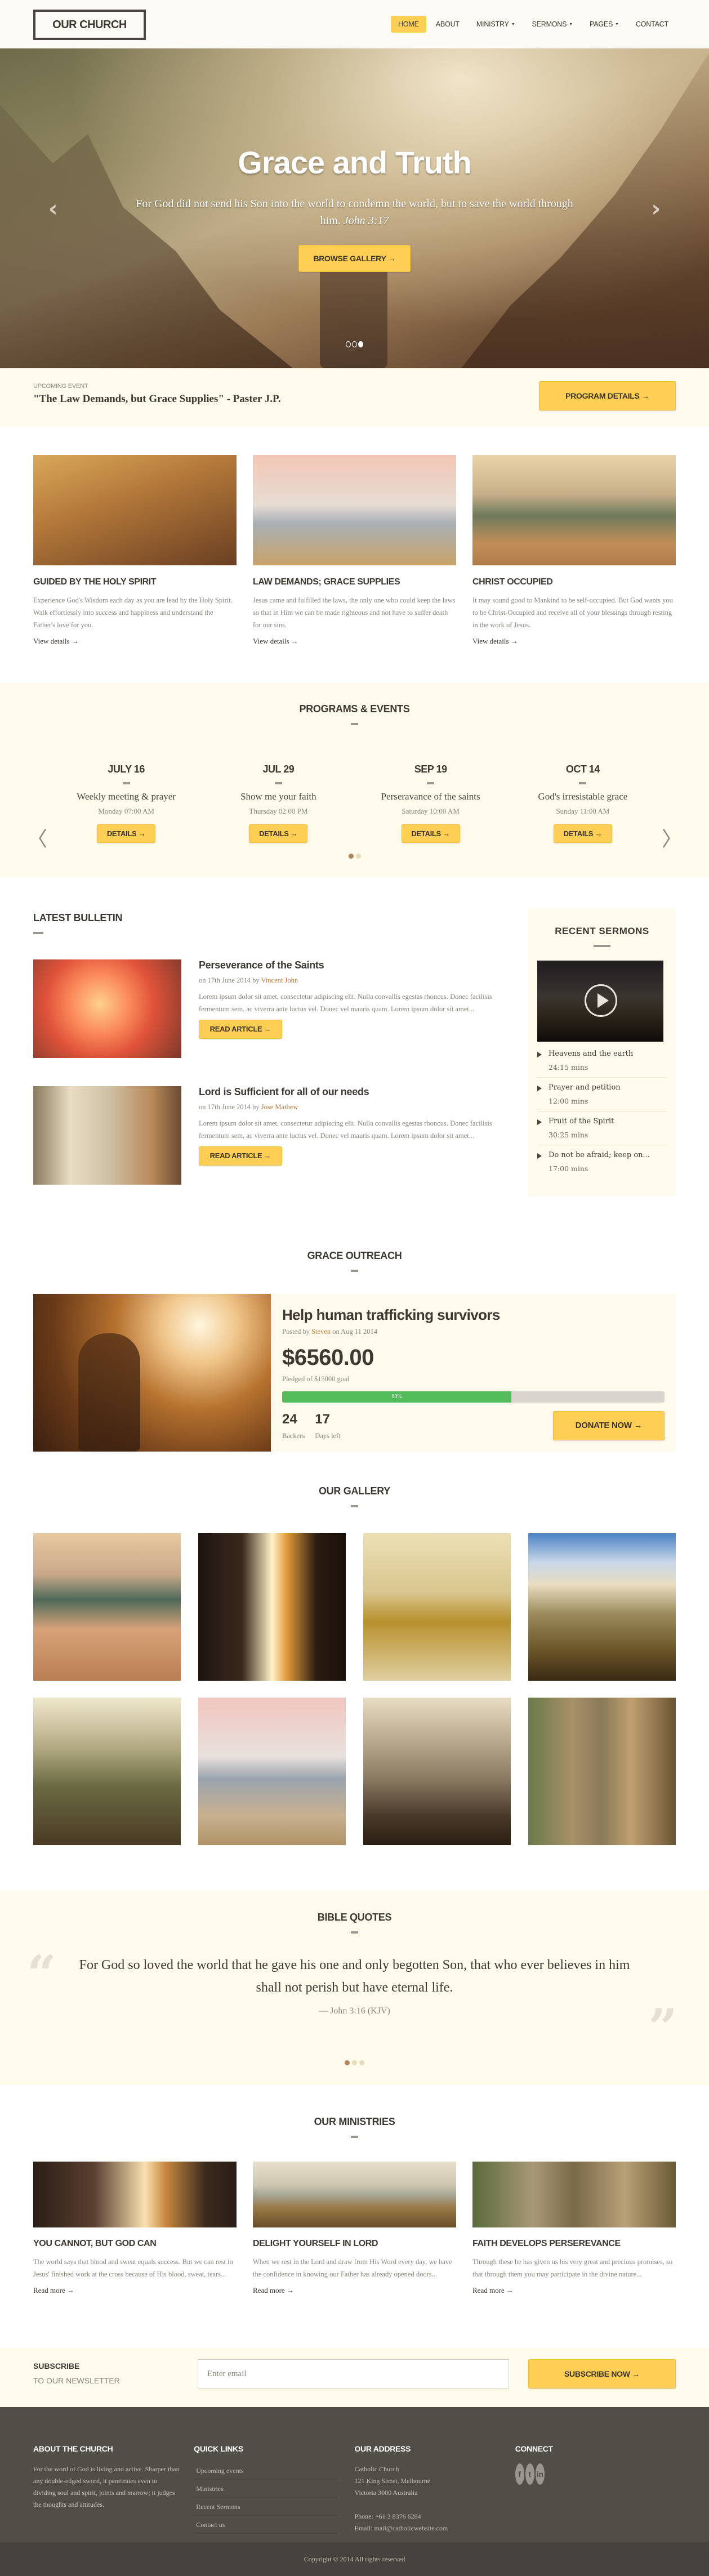  I want to click on nav-home-label: HOME, so click(408, 24).